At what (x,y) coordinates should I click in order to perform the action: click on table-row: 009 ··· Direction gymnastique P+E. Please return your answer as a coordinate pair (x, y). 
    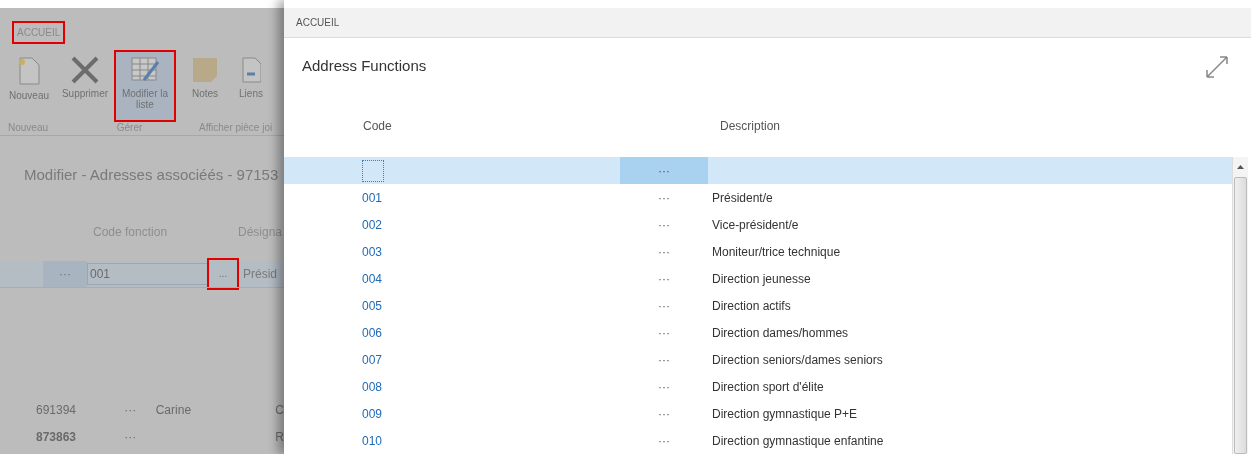
    Looking at the image, I should click on (758, 413).